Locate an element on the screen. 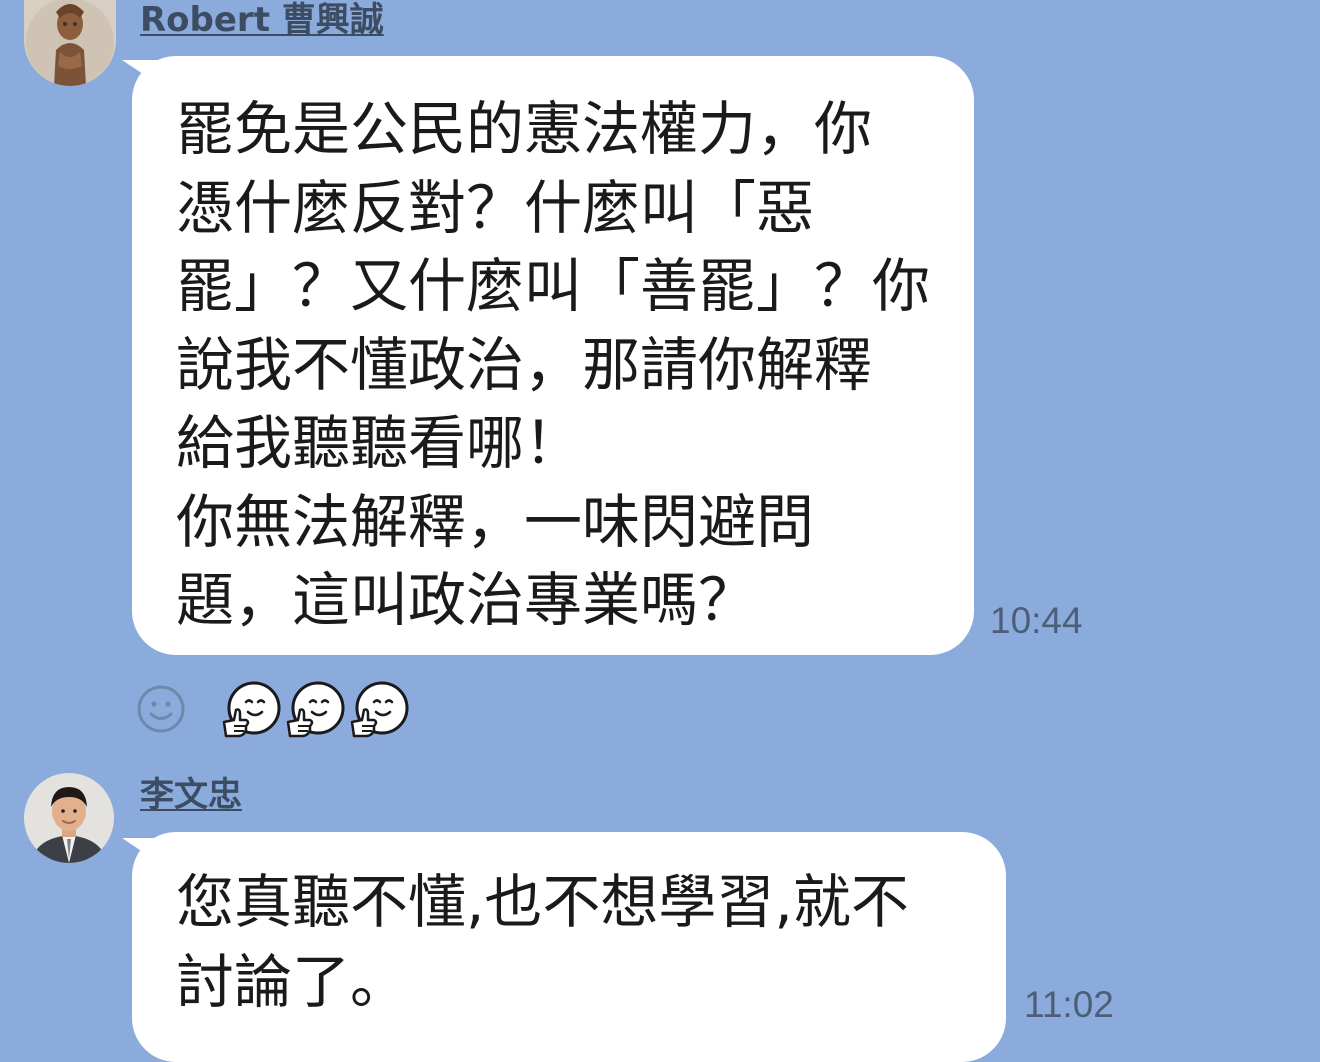 Image resolution: width=1320 pixels, height=1062 pixels. message-text-line: 罷免是公民的憲法權力，你 is located at coordinates (524, 129).